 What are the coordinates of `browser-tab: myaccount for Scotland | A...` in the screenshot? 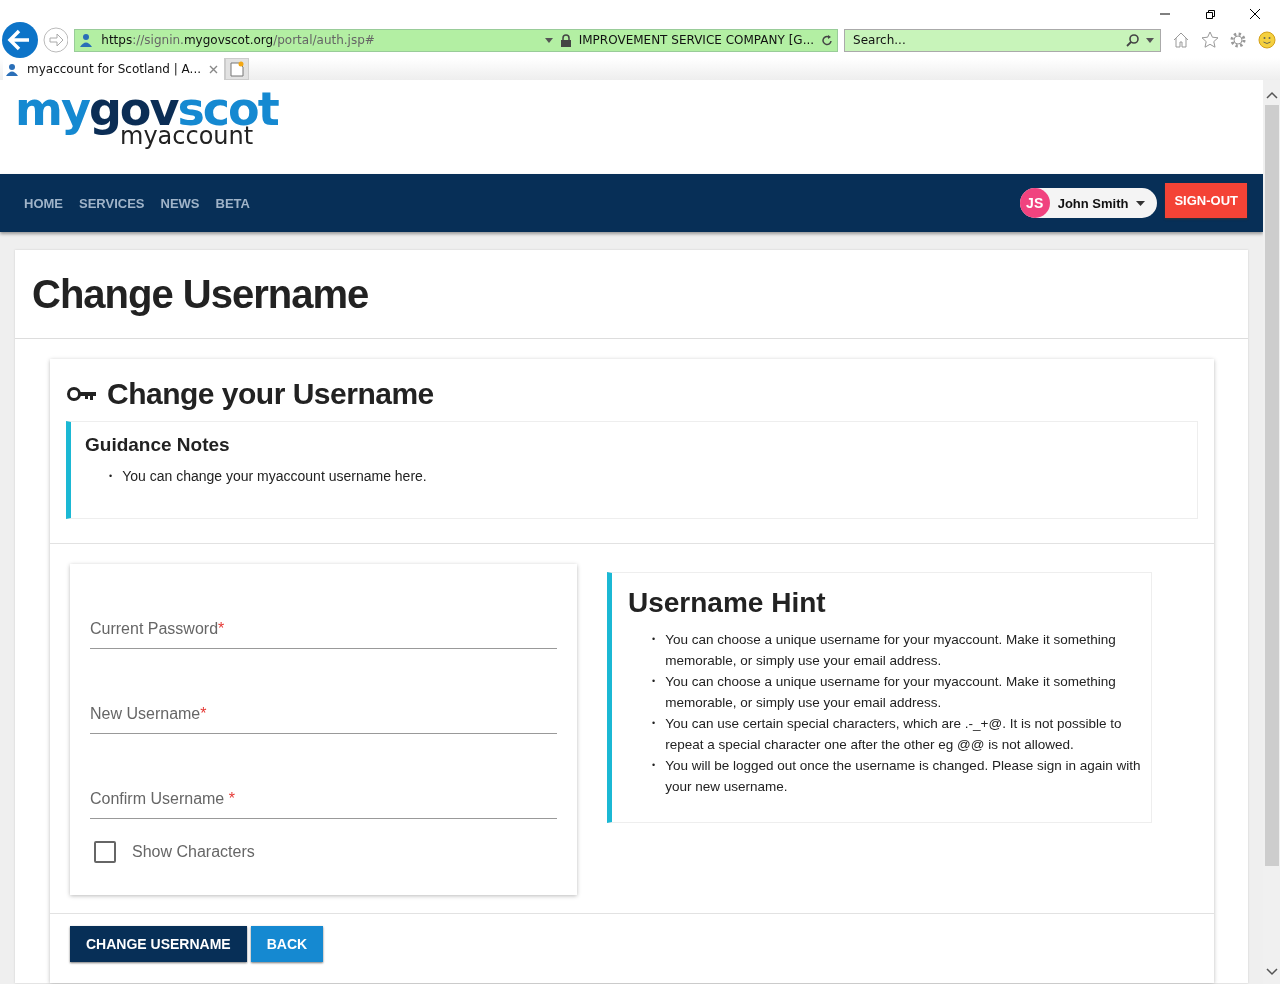 It's located at (114, 69).